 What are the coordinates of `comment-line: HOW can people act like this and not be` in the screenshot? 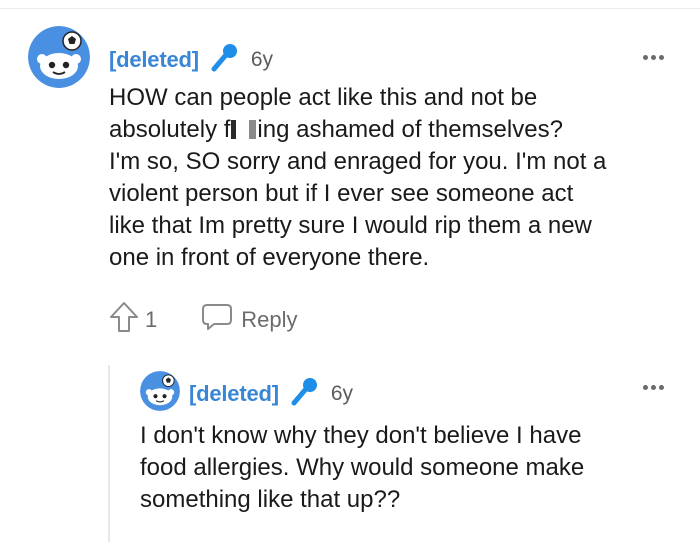 It's located at (323, 97).